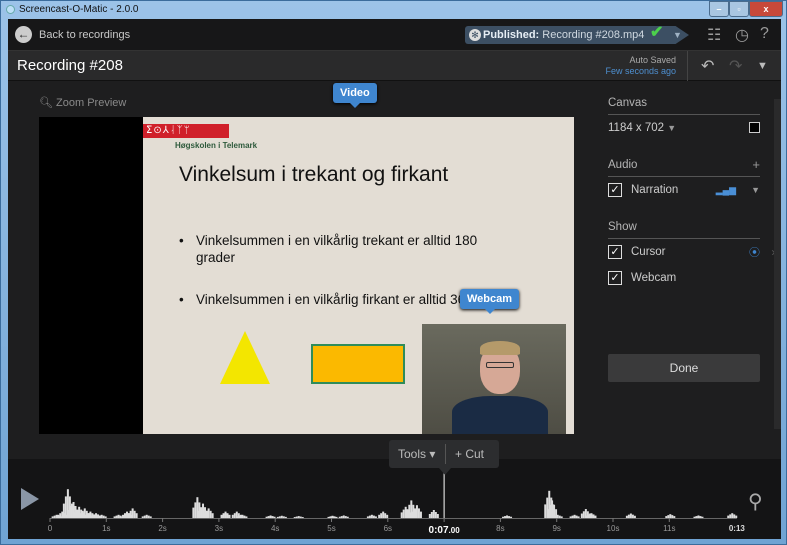 This screenshot has width=787, height=545. I want to click on tick-label: 0, so click(50, 528).